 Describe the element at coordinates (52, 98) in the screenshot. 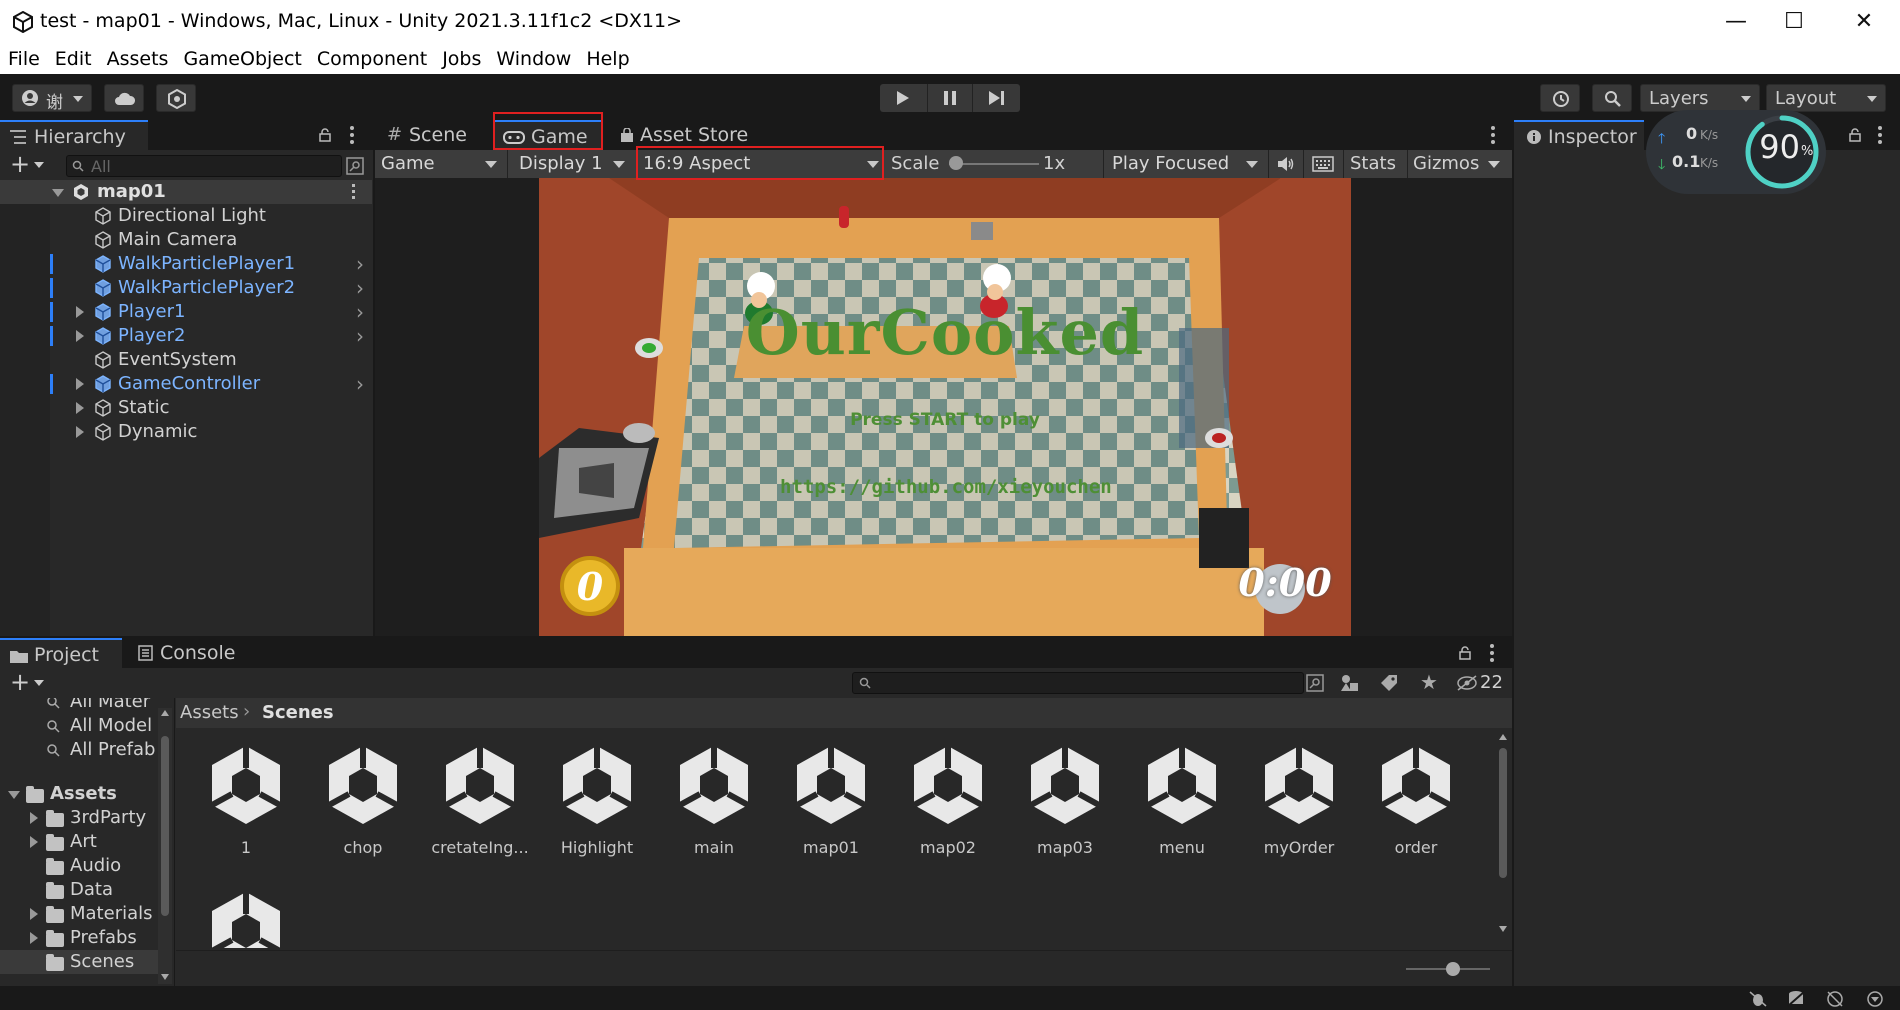

I see `account-dropdown: 谢` at that location.